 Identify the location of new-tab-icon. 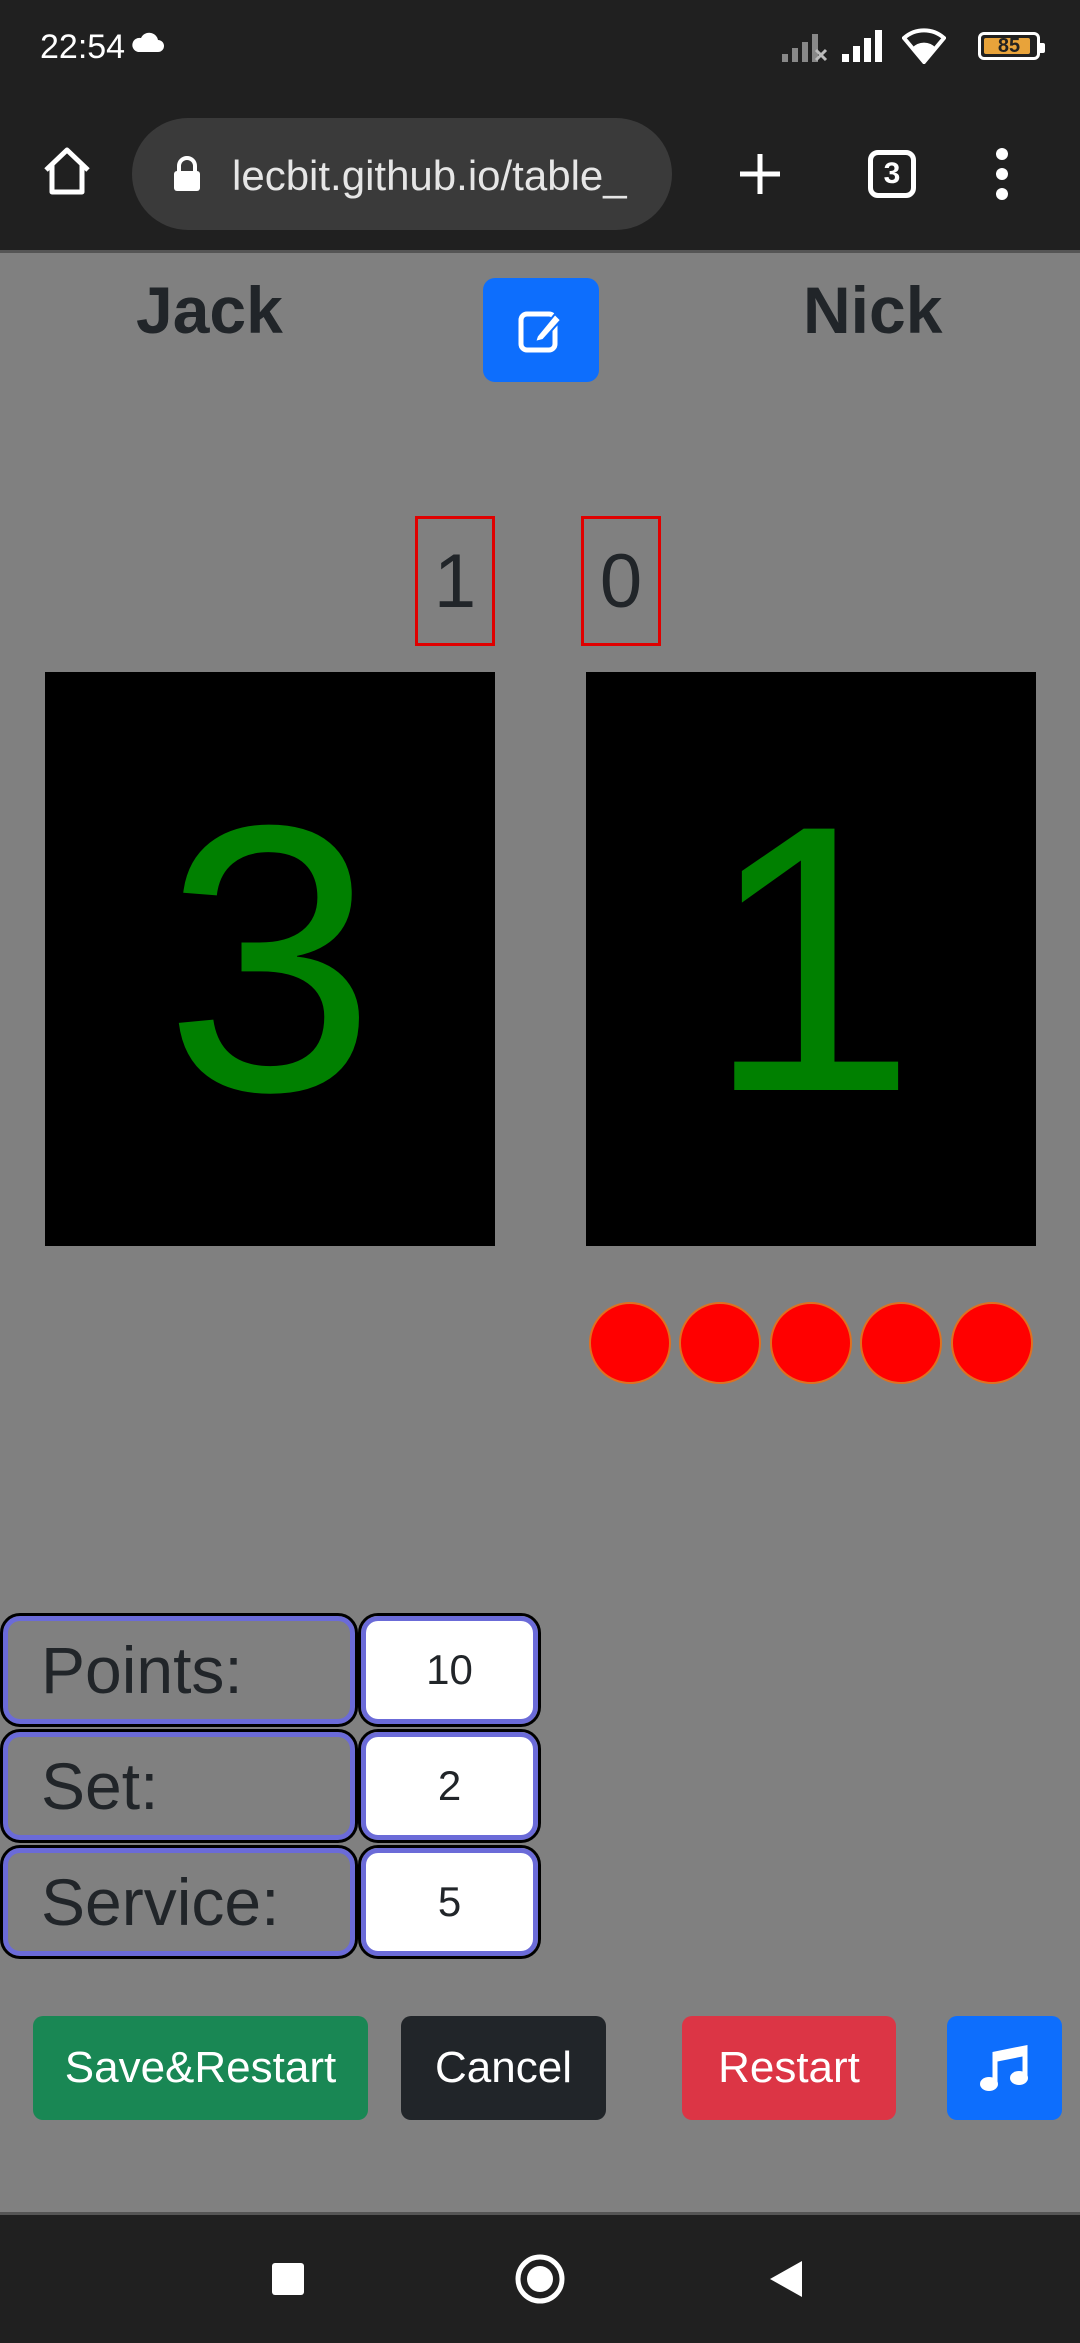
(760, 174).